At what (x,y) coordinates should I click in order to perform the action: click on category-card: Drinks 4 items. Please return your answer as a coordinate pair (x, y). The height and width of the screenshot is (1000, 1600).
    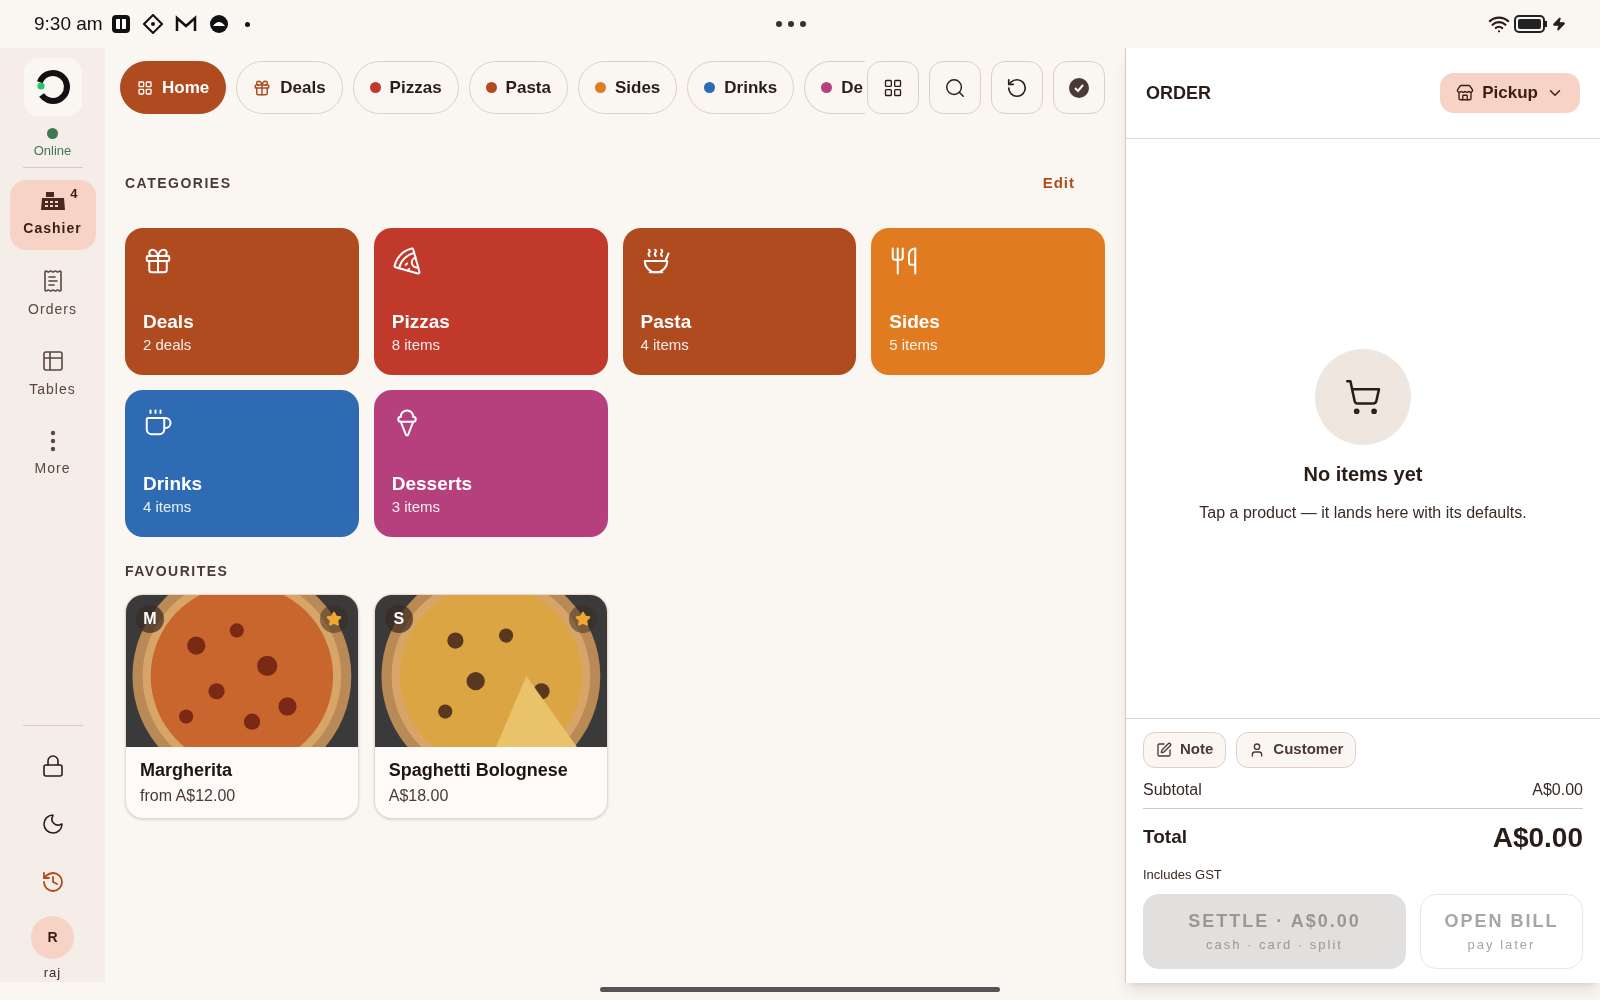
    Looking at the image, I should click on (242, 463).